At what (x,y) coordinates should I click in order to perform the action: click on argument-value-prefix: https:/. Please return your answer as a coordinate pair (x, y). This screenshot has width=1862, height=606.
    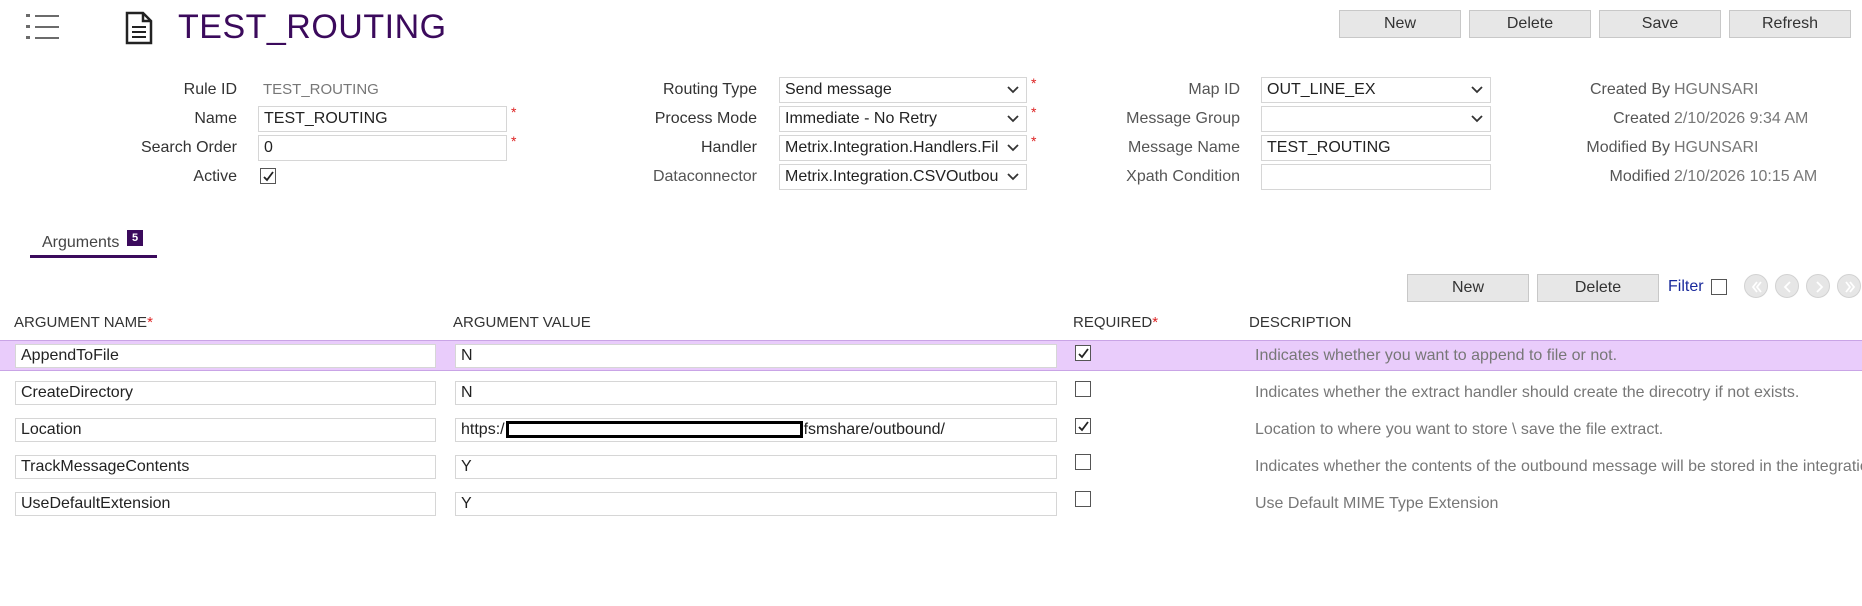
    Looking at the image, I should click on (483, 429).